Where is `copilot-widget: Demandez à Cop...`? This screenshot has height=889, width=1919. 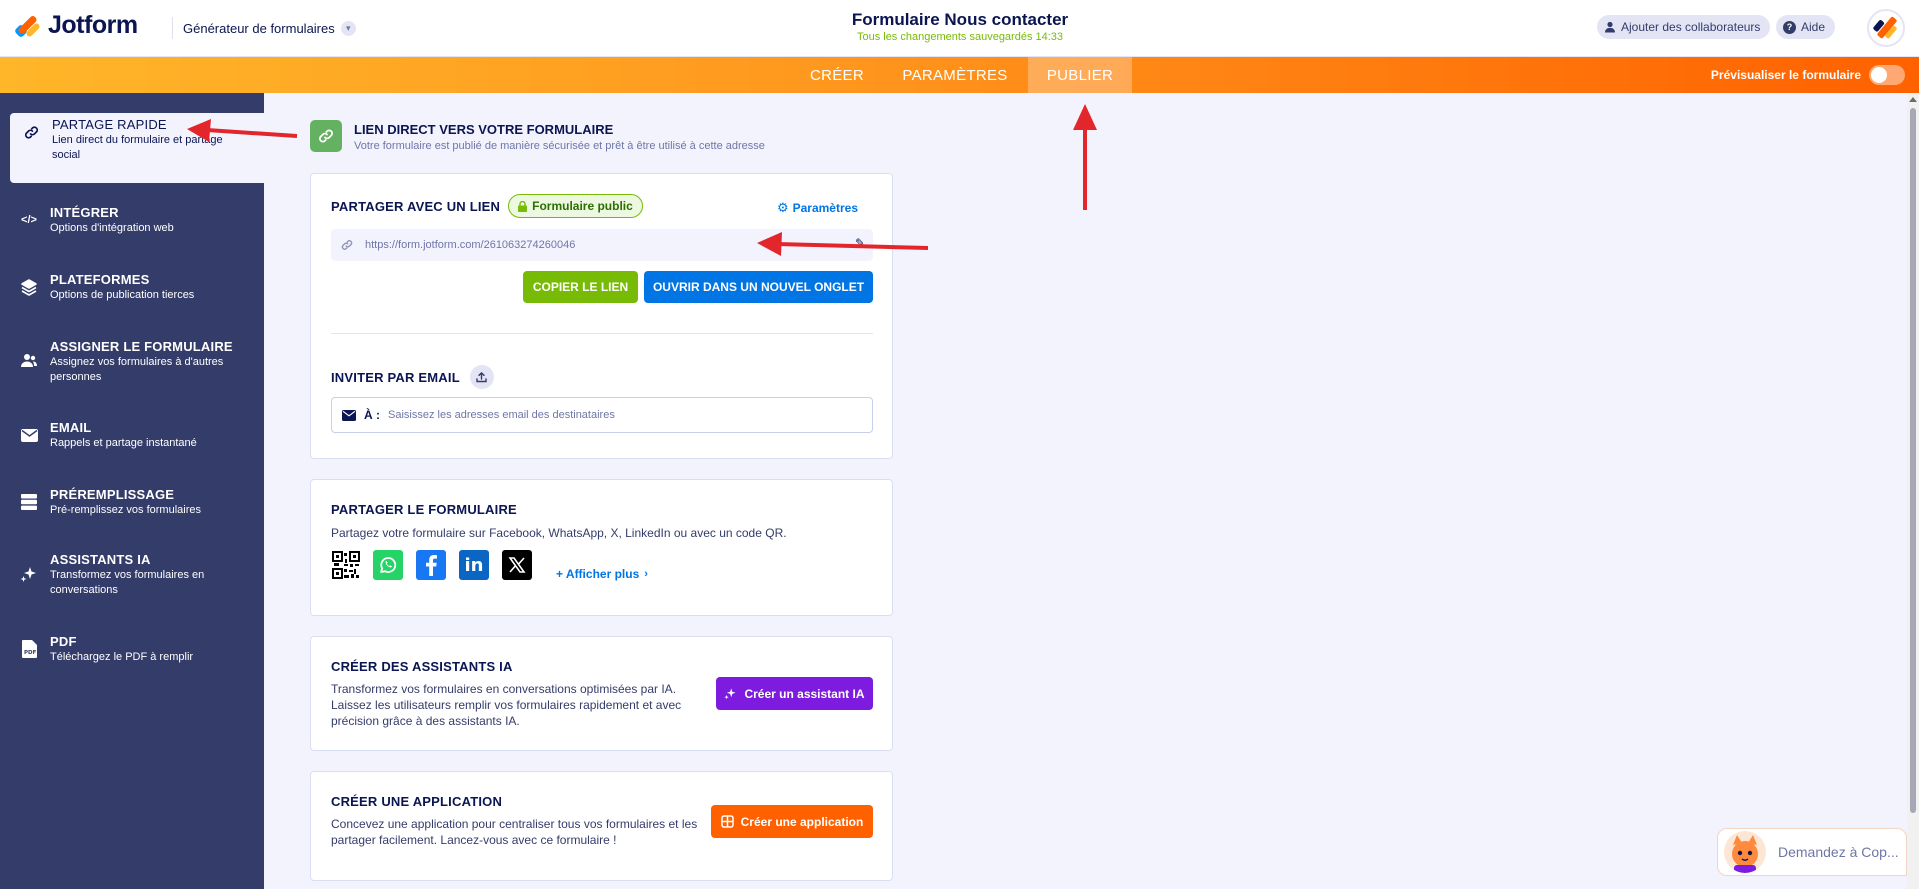
copilot-widget: Demandez à Cop... is located at coordinates (1812, 852).